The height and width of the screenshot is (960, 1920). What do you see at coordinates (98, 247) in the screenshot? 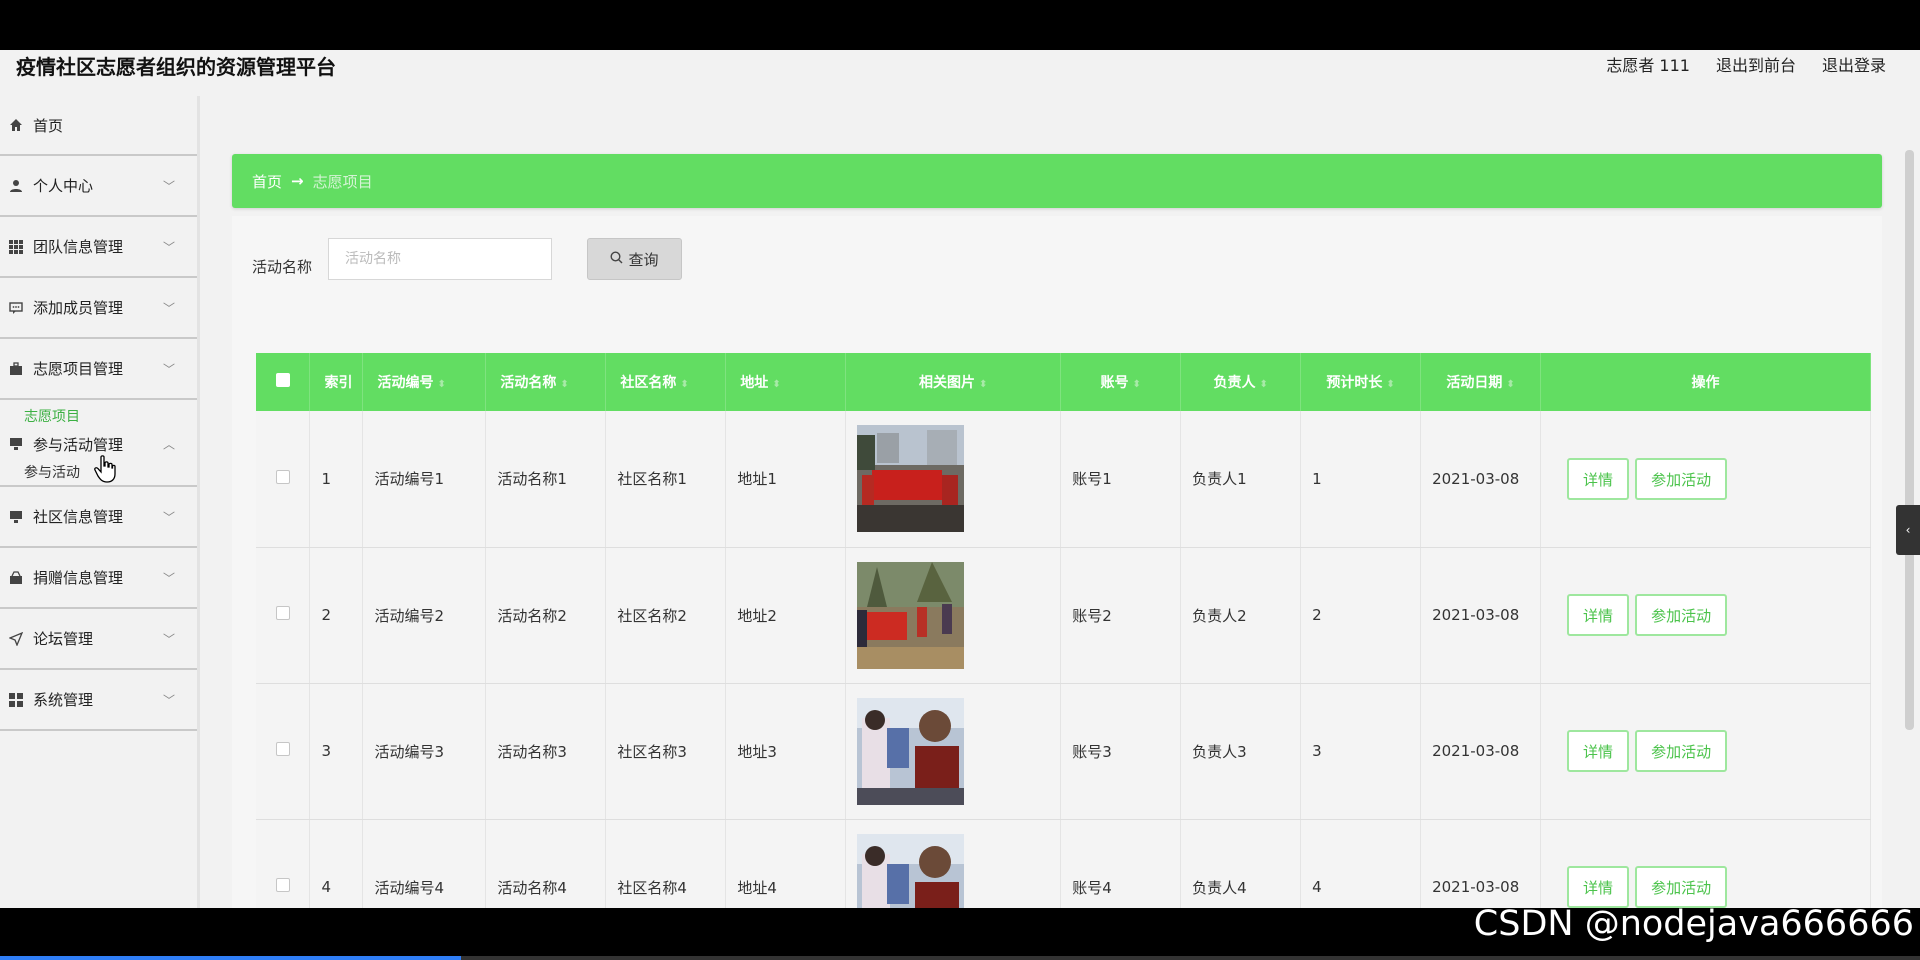
I see `sidebar-item-team-info: 团队信息管理 ﹀` at bounding box center [98, 247].